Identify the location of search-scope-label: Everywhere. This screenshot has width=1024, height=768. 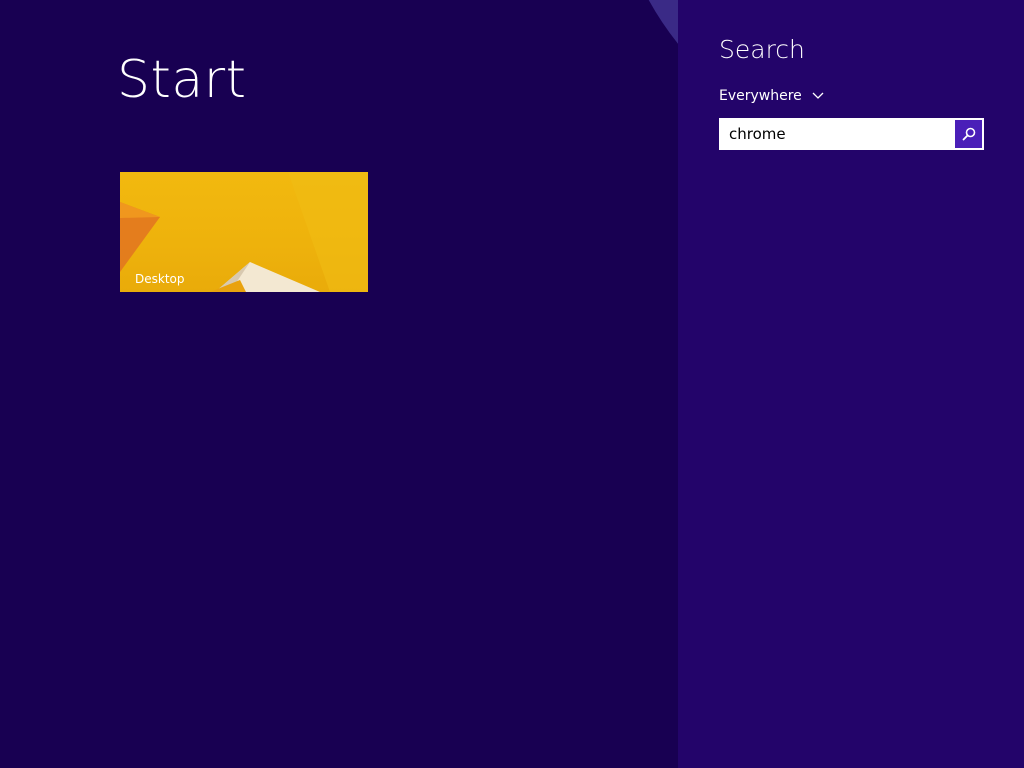
(760, 96).